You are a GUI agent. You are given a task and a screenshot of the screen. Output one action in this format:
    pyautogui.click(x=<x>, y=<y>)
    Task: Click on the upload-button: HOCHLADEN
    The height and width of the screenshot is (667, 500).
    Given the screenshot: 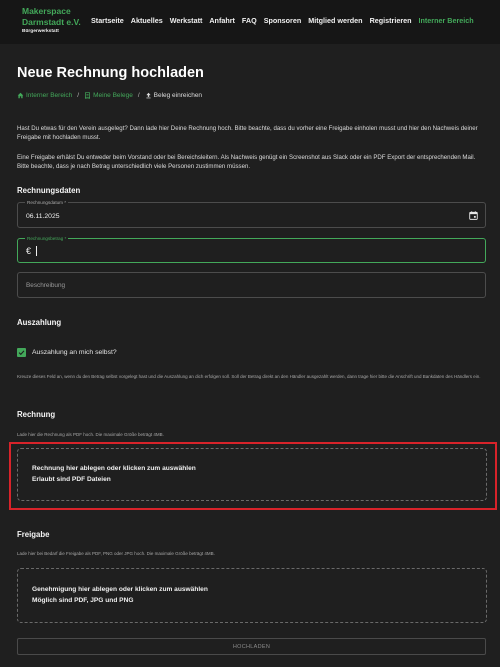 What is the action you would take?
    pyautogui.click(x=251, y=646)
    